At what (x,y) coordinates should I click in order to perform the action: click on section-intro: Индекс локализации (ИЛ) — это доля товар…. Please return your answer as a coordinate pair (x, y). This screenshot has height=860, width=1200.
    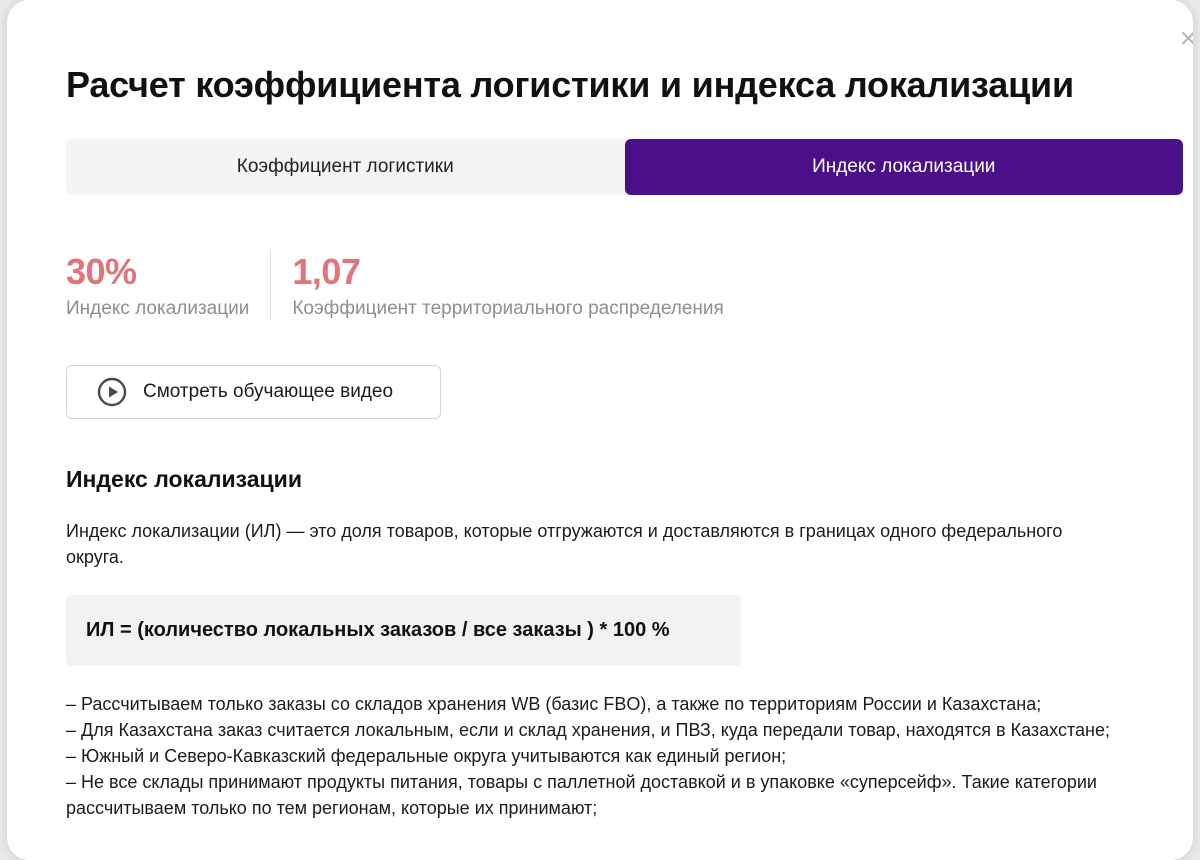
    Looking at the image, I should click on (564, 544).